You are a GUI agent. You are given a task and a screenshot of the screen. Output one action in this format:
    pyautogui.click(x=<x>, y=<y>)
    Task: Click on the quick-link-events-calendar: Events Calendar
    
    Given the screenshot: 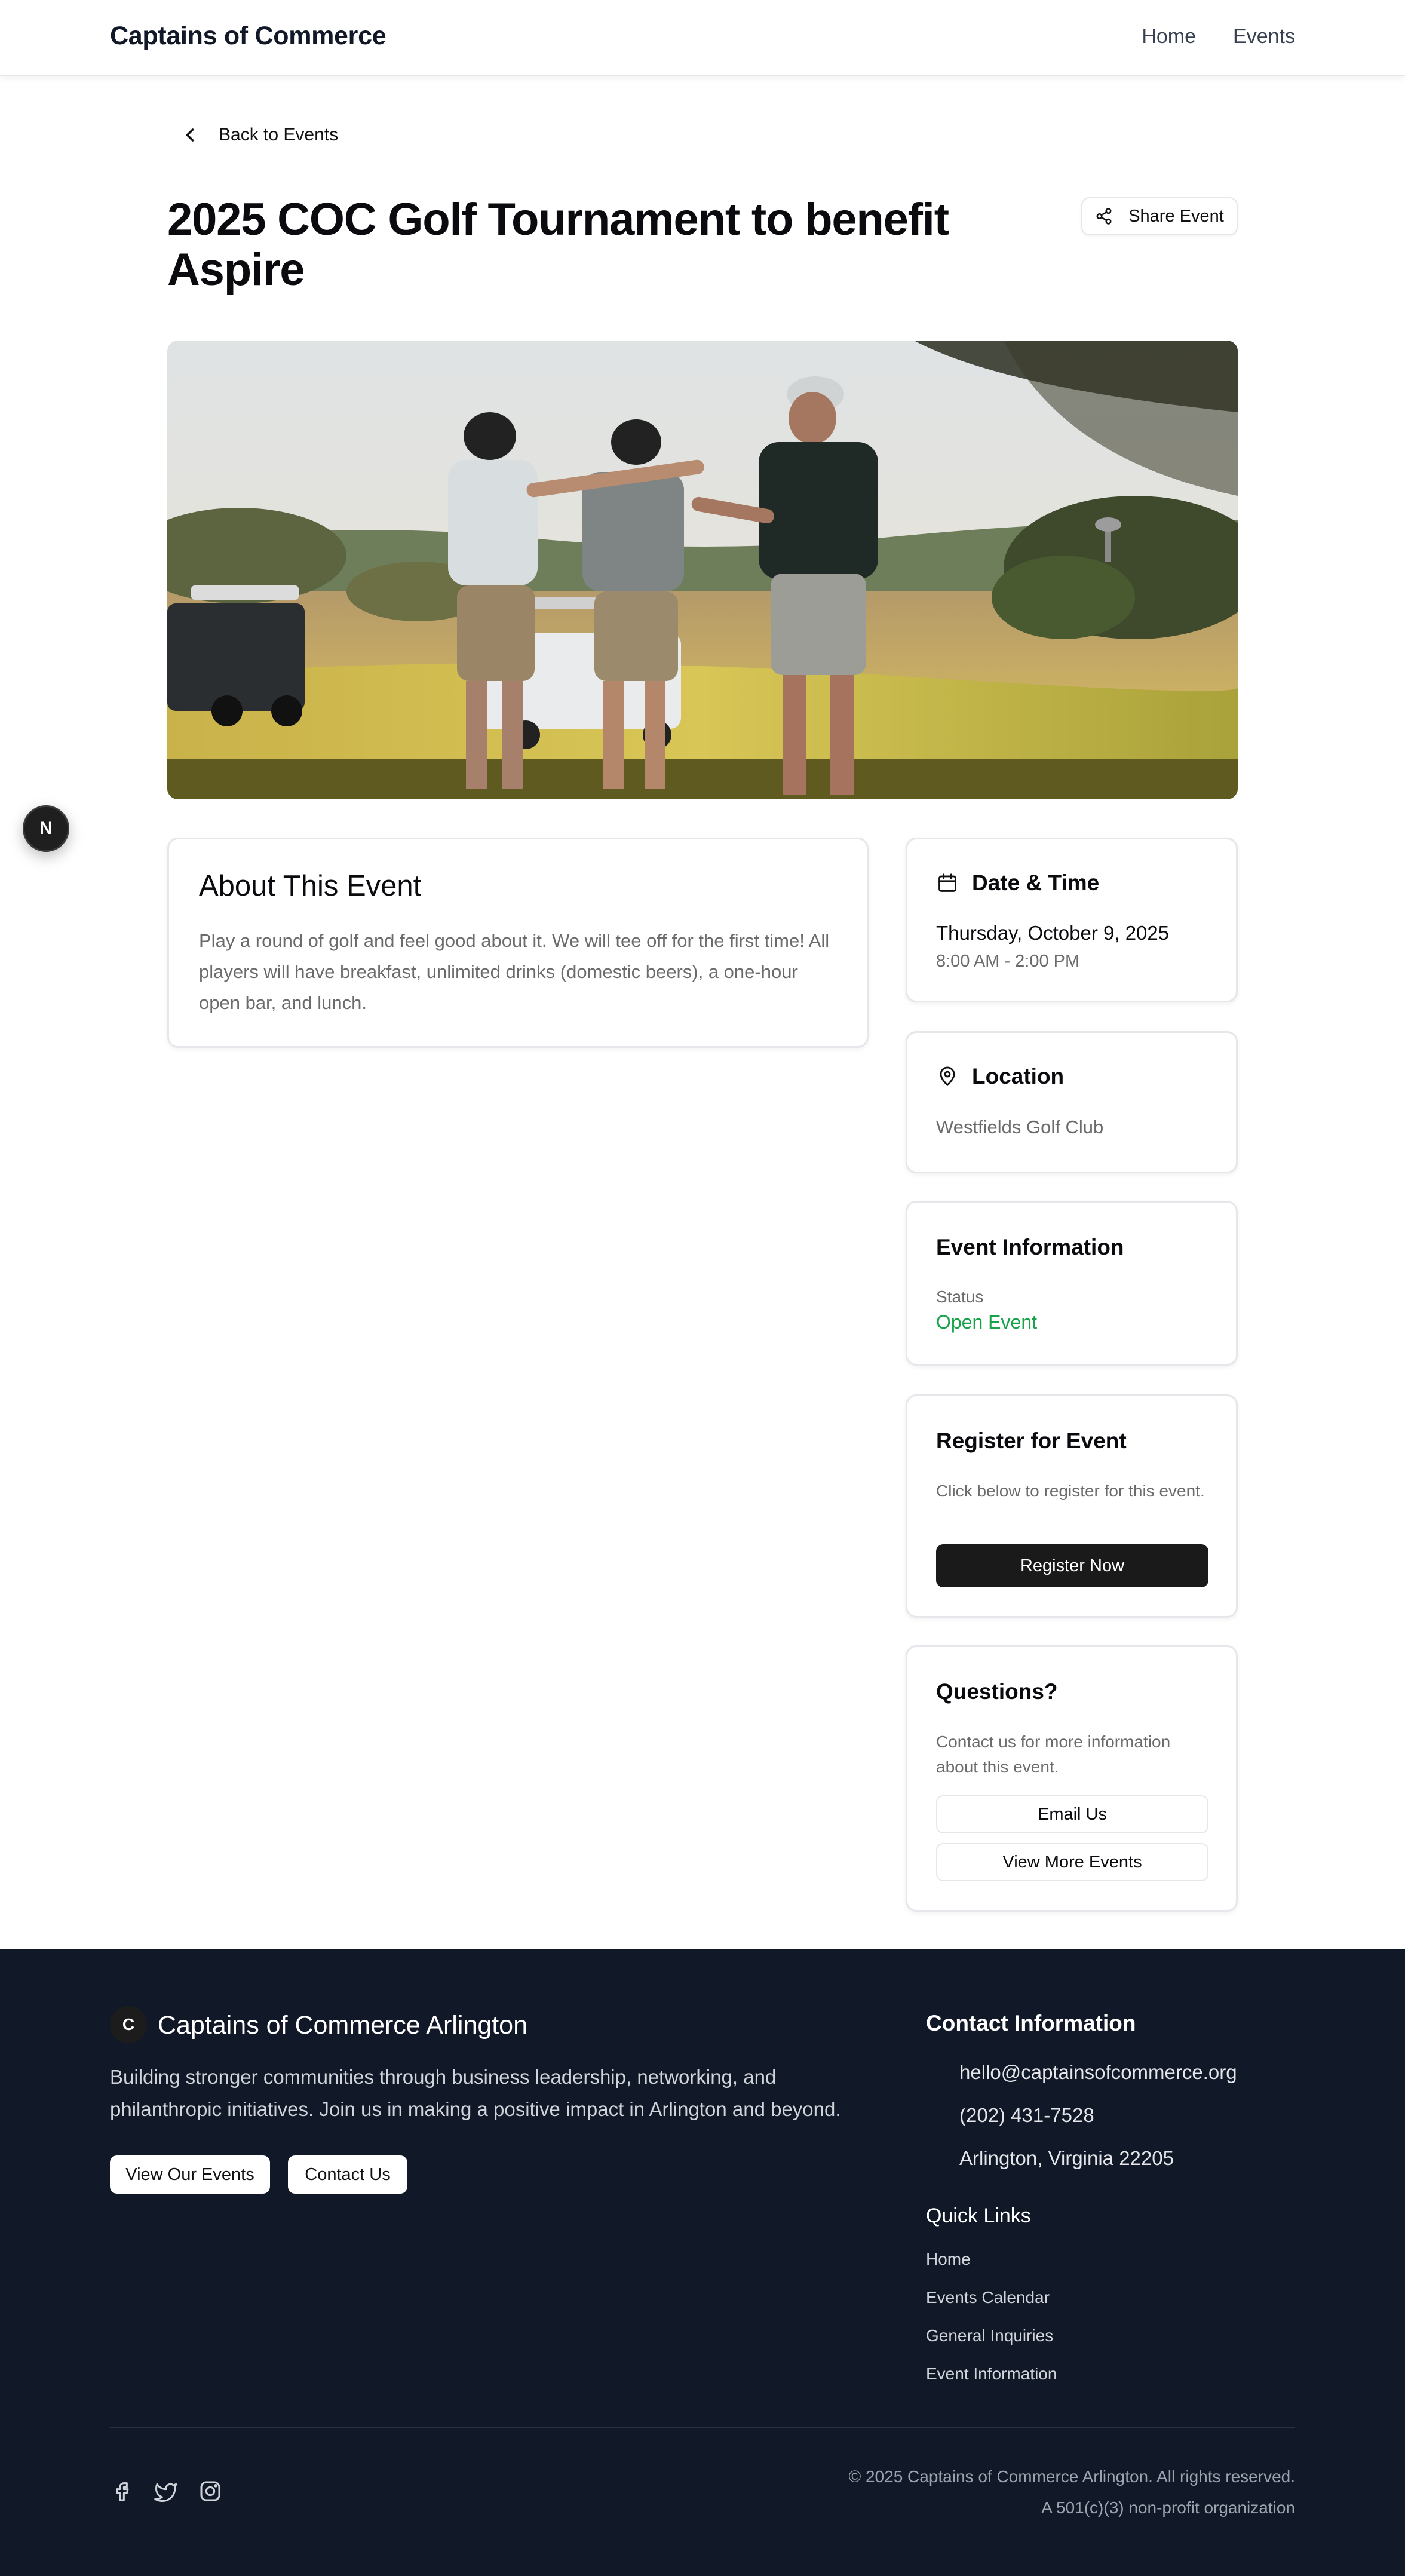 What is the action you would take?
    pyautogui.click(x=988, y=2297)
    